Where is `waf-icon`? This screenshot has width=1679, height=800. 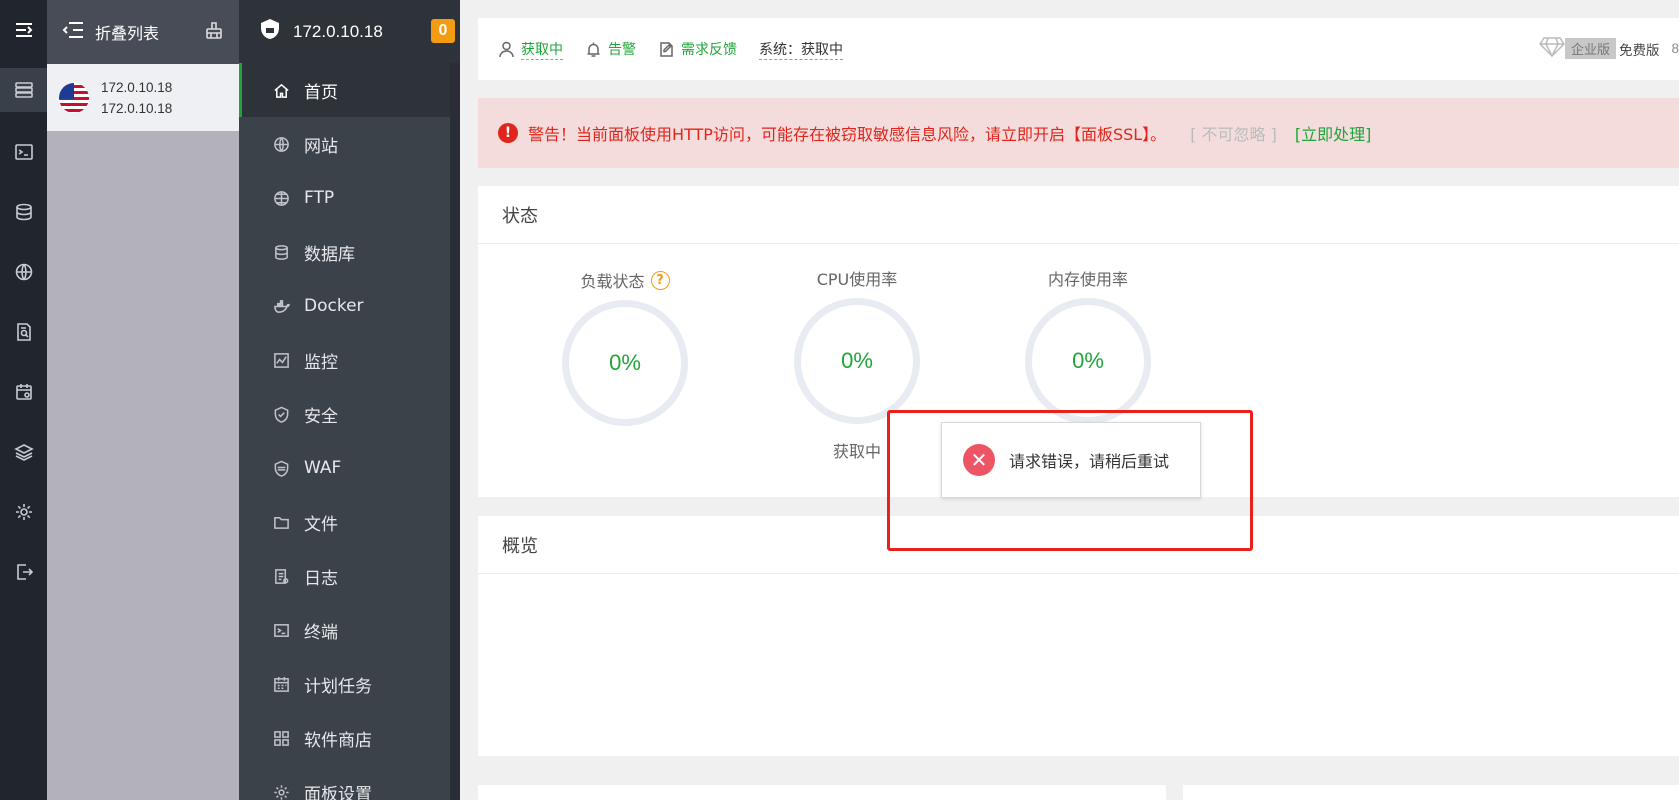
waf-icon is located at coordinates (281, 468).